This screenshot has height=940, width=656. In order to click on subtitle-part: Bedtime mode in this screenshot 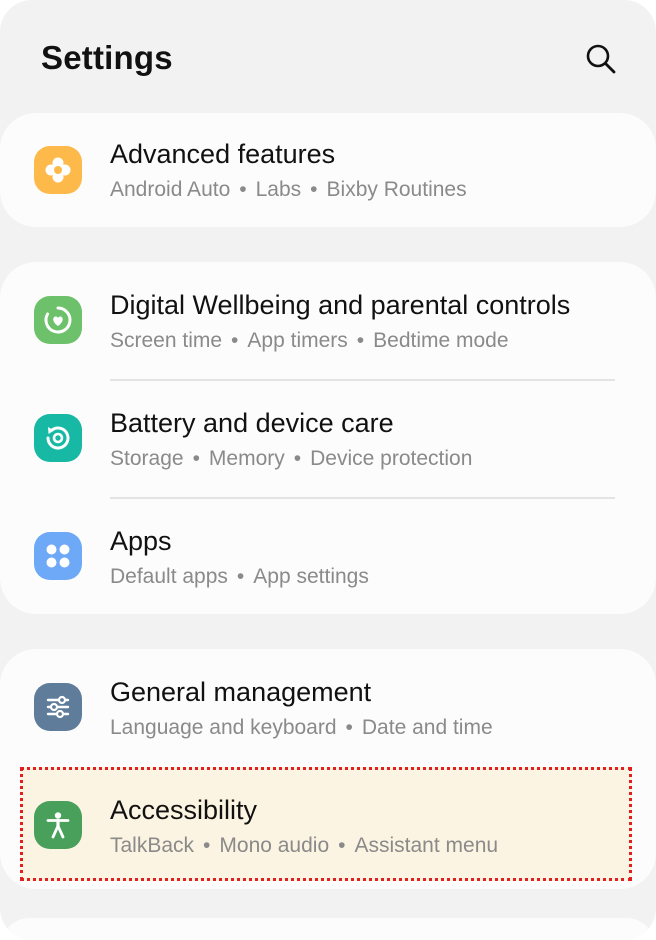, I will do `click(441, 340)`.